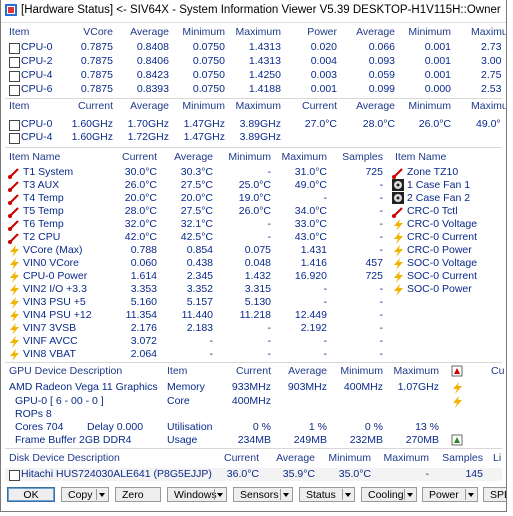 The height and width of the screenshot is (516, 513). What do you see at coordinates (208, 47) in the screenshot?
I see `minimum-value: 0.0750` at bounding box center [208, 47].